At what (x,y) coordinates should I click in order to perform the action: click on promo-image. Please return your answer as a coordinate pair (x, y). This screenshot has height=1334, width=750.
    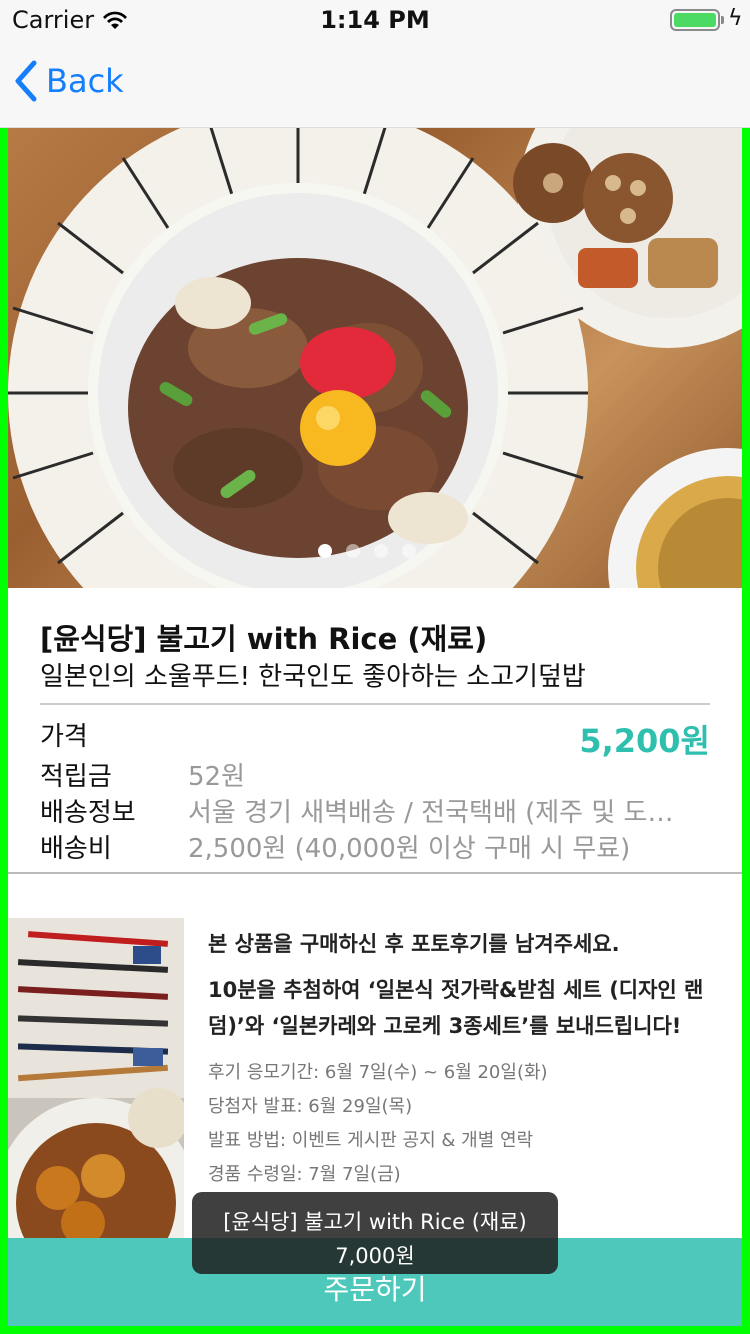
    Looking at the image, I should click on (96, 1083).